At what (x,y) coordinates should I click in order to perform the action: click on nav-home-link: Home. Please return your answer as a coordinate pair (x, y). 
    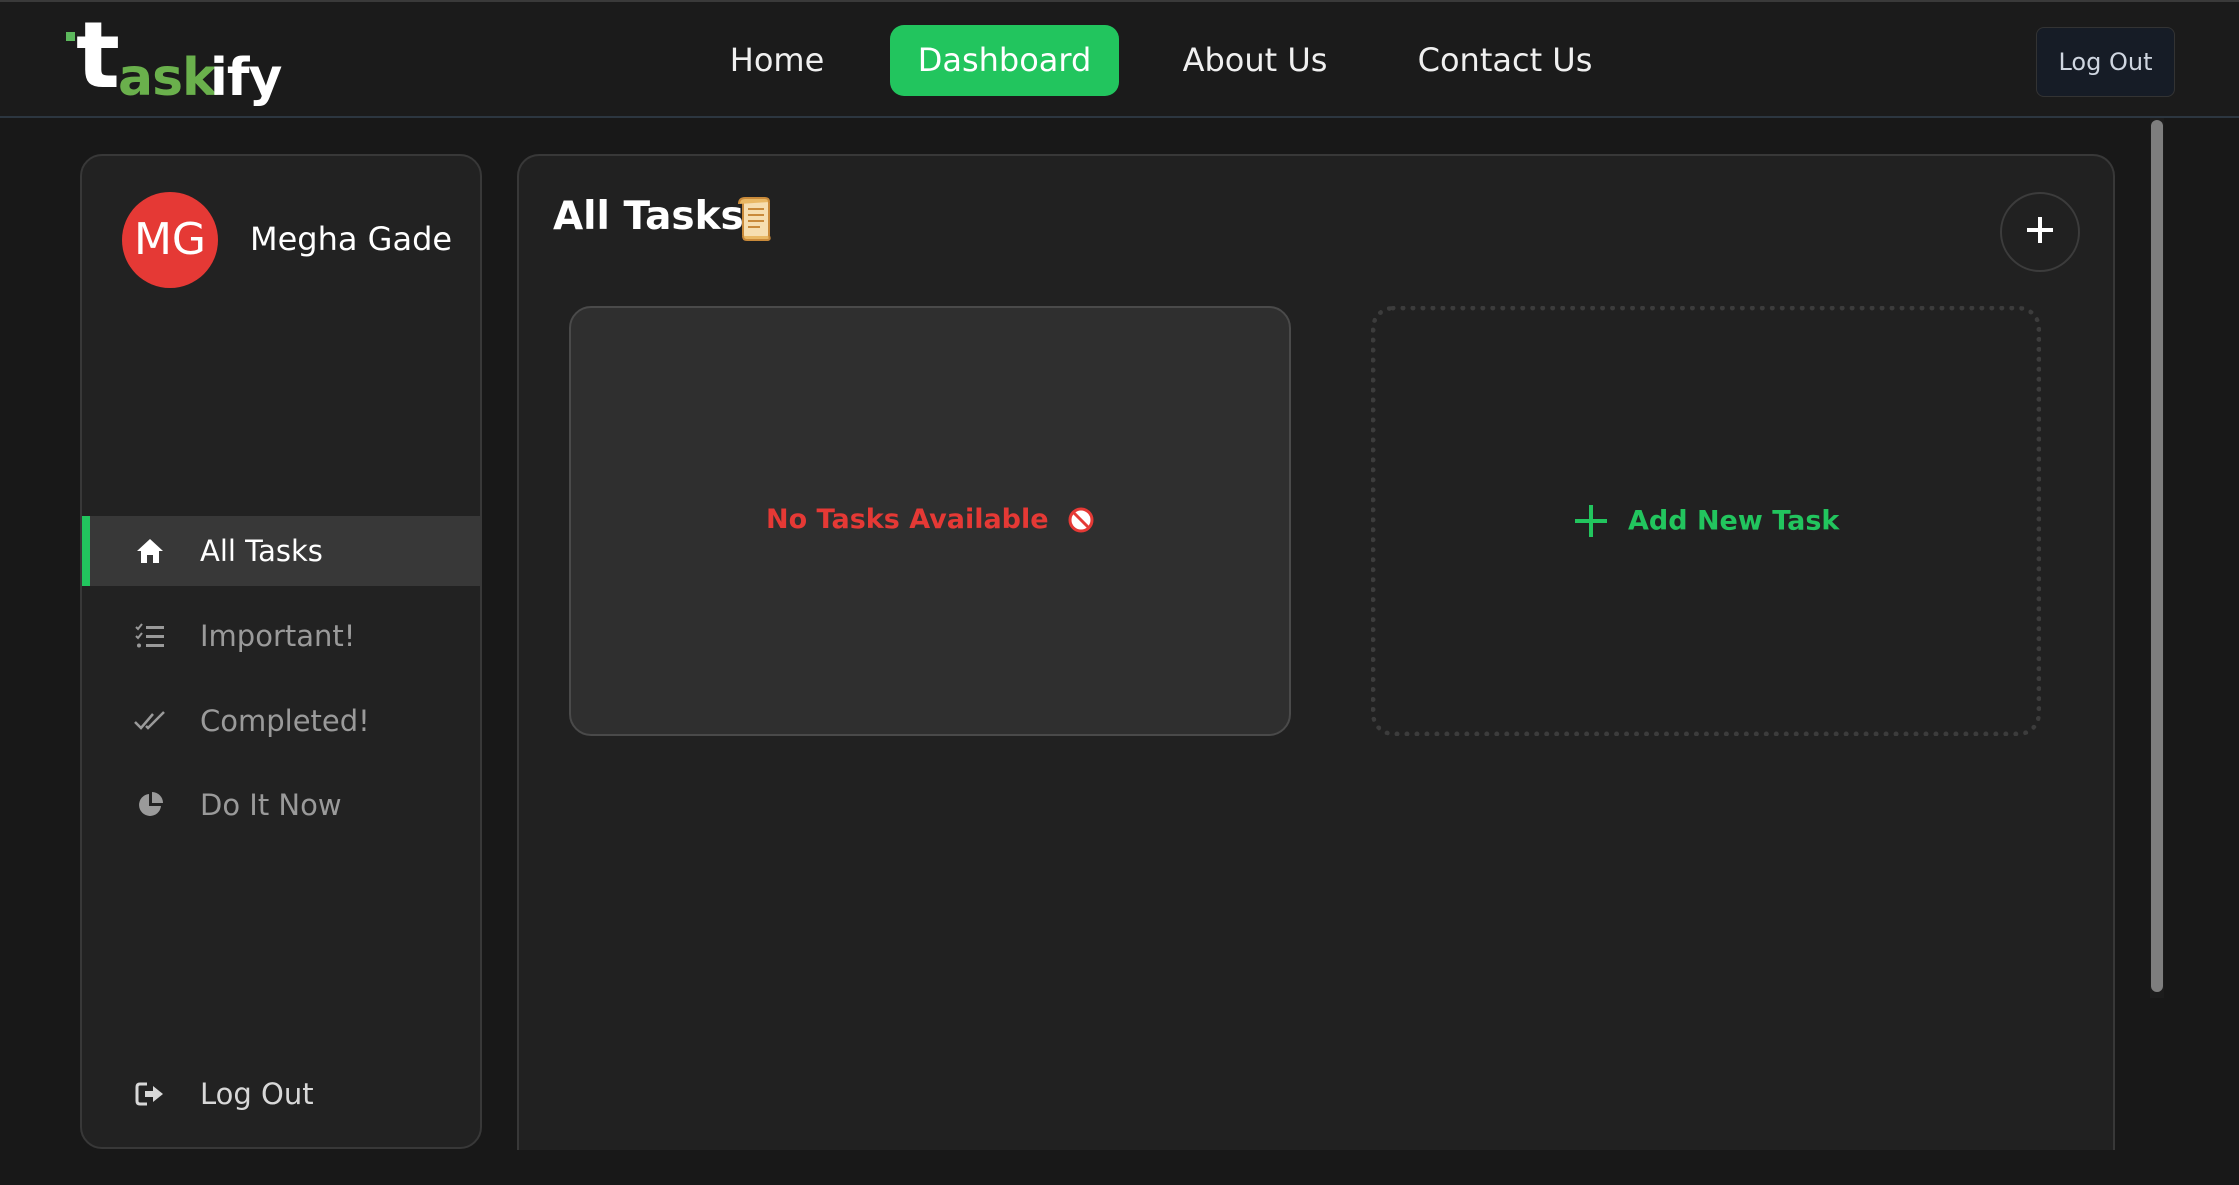
    Looking at the image, I should click on (777, 60).